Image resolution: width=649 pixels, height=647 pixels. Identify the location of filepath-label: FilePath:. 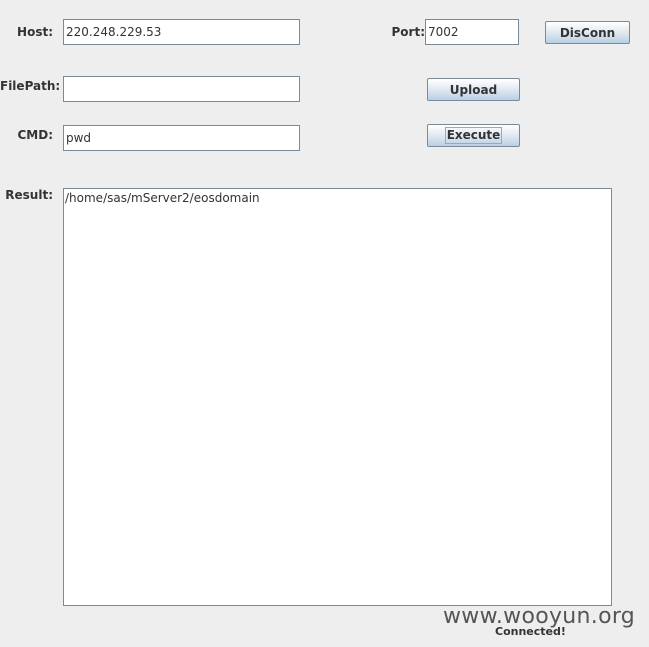
(30, 86).